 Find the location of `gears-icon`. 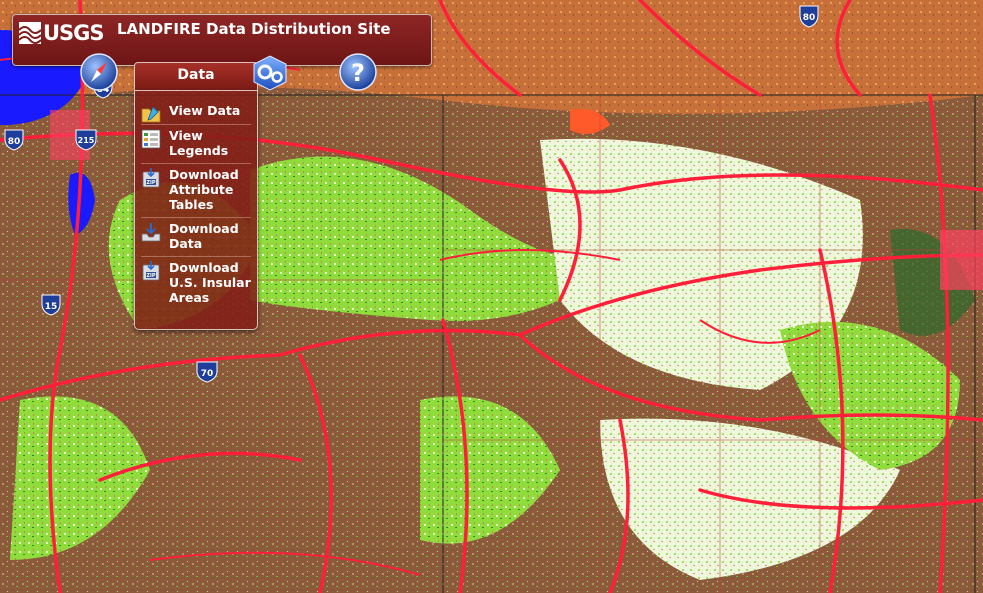

gears-icon is located at coordinates (270, 73).